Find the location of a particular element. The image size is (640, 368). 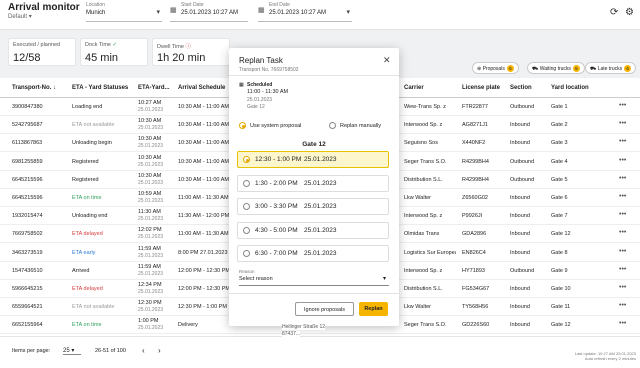

radio-replan-manually is located at coordinates (332, 125).